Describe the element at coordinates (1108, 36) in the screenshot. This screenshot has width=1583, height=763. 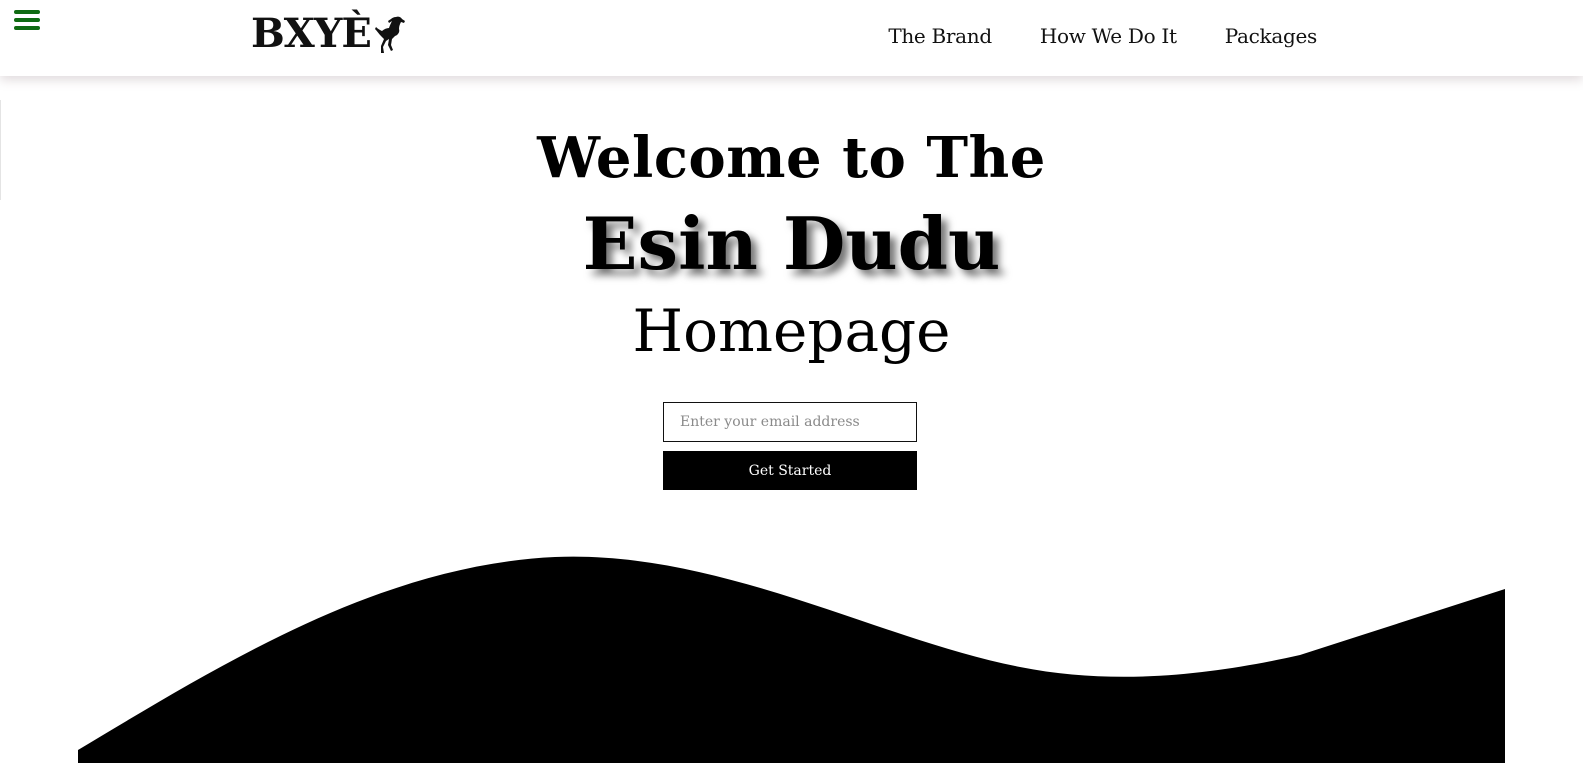
I see `nav-link-how-we-do-it: How We Do It` at that location.